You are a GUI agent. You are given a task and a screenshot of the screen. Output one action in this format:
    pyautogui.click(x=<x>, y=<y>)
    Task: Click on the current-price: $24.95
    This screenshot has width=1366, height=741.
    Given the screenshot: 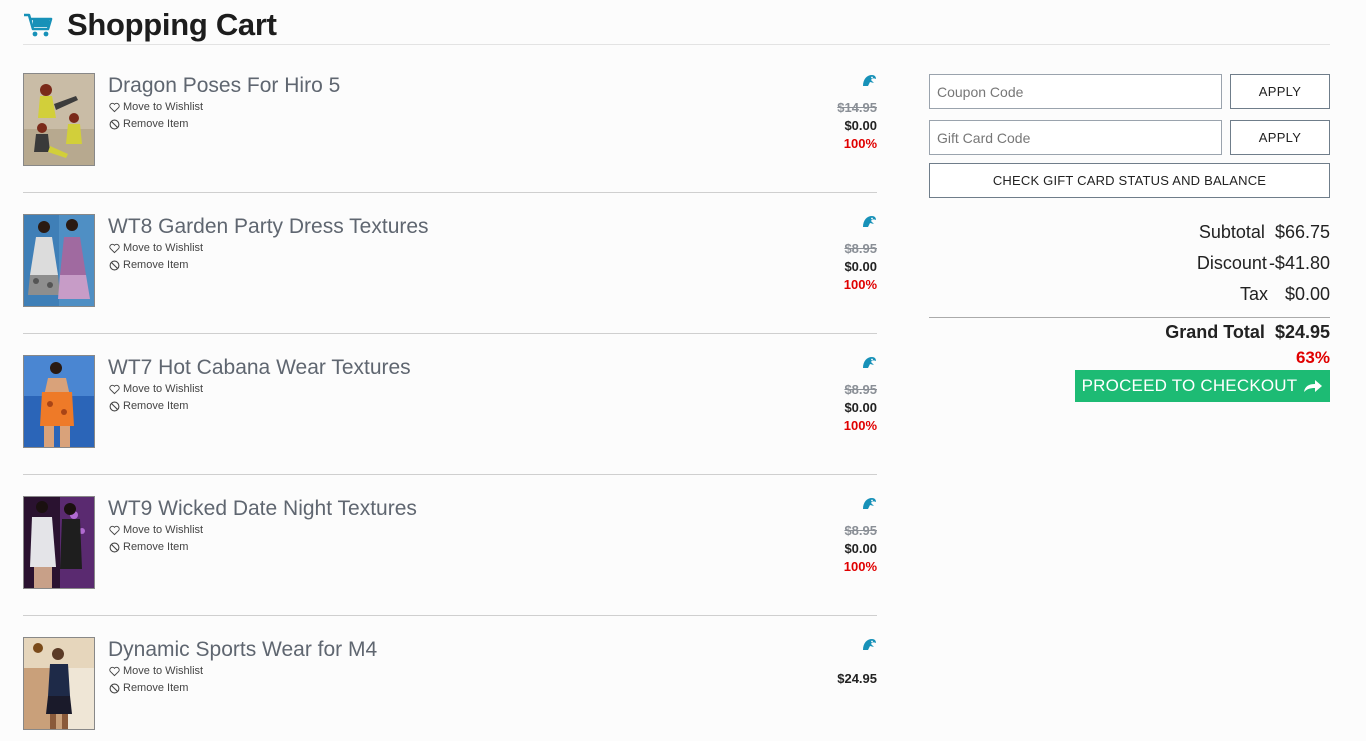 What is the action you would take?
    pyautogui.click(x=857, y=678)
    